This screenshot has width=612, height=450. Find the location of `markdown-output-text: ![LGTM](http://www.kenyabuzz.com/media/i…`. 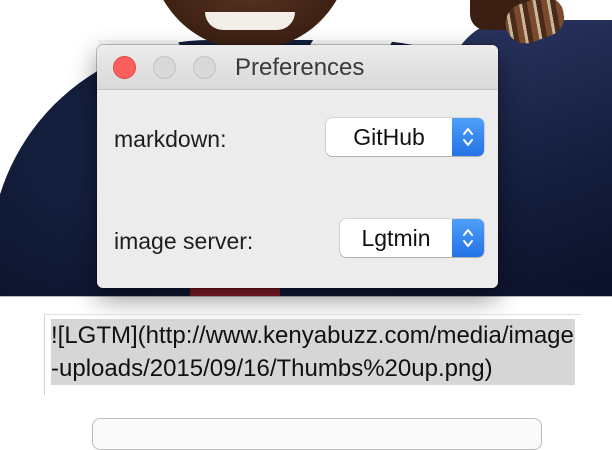

markdown-output-text: ![LGTM](http://www.kenyabuzz.com/media/i… is located at coordinates (313, 352).